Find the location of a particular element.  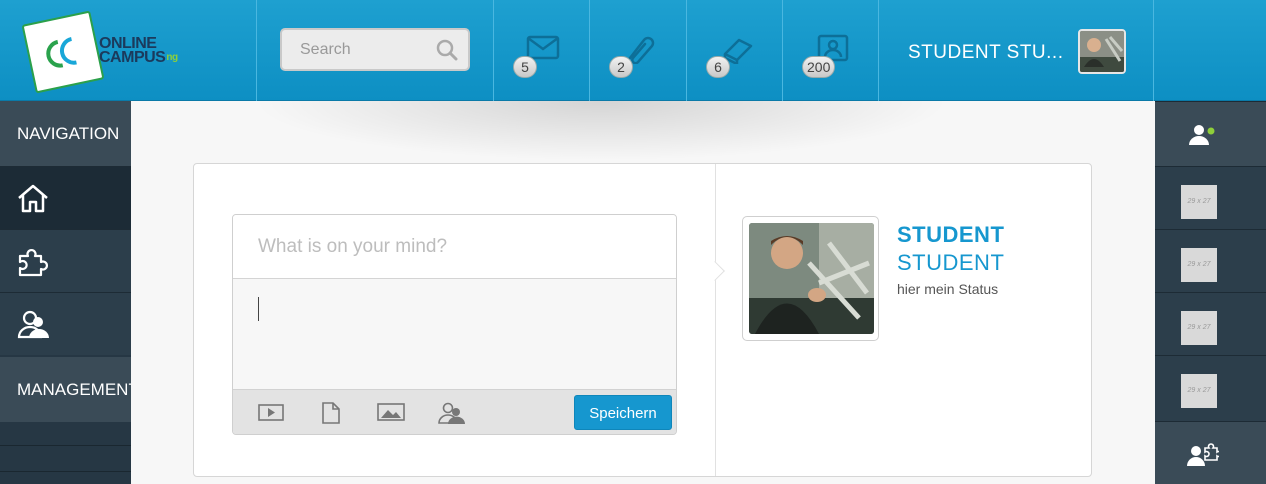

status-title-input is located at coordinates (454, 247).